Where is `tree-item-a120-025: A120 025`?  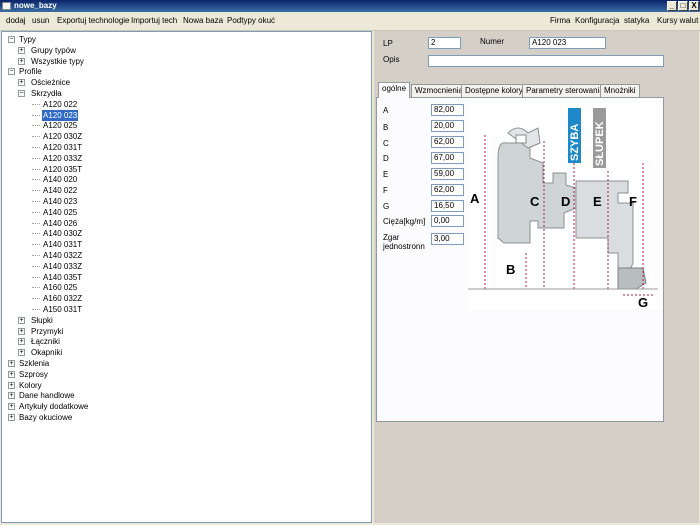 tree-item-a120-025: A120 025 is located at coordinates (182, 125).